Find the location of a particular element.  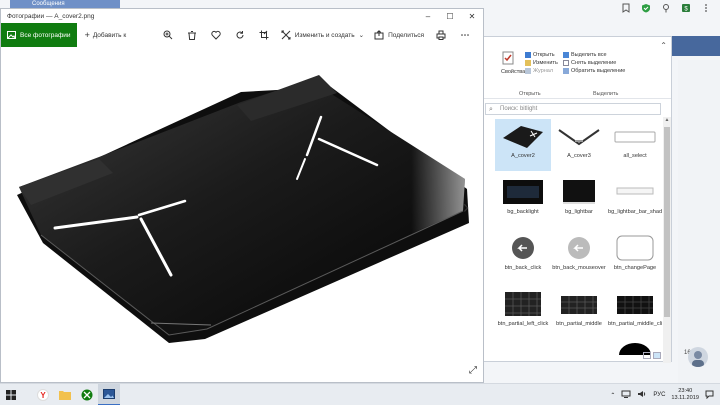

share-icon is located at coordinates (379, 35).